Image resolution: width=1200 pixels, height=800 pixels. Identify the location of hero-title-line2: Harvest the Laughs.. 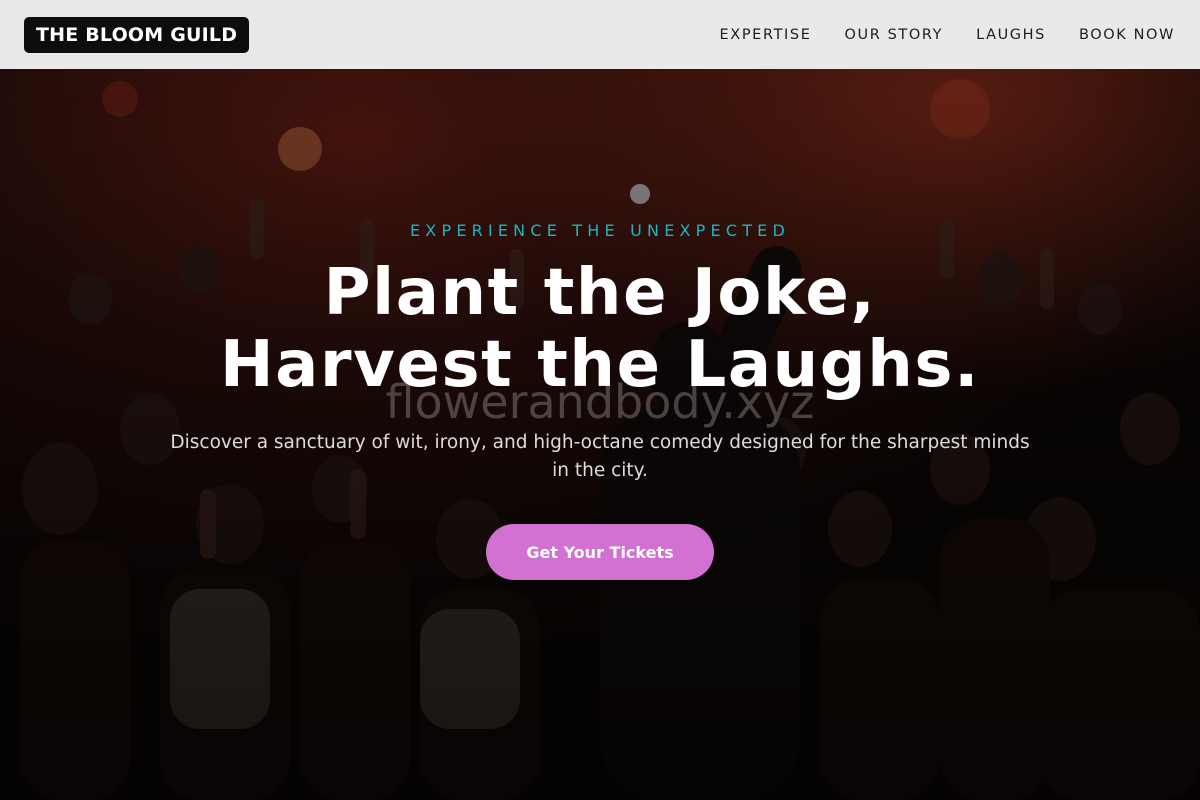
(600, 365).